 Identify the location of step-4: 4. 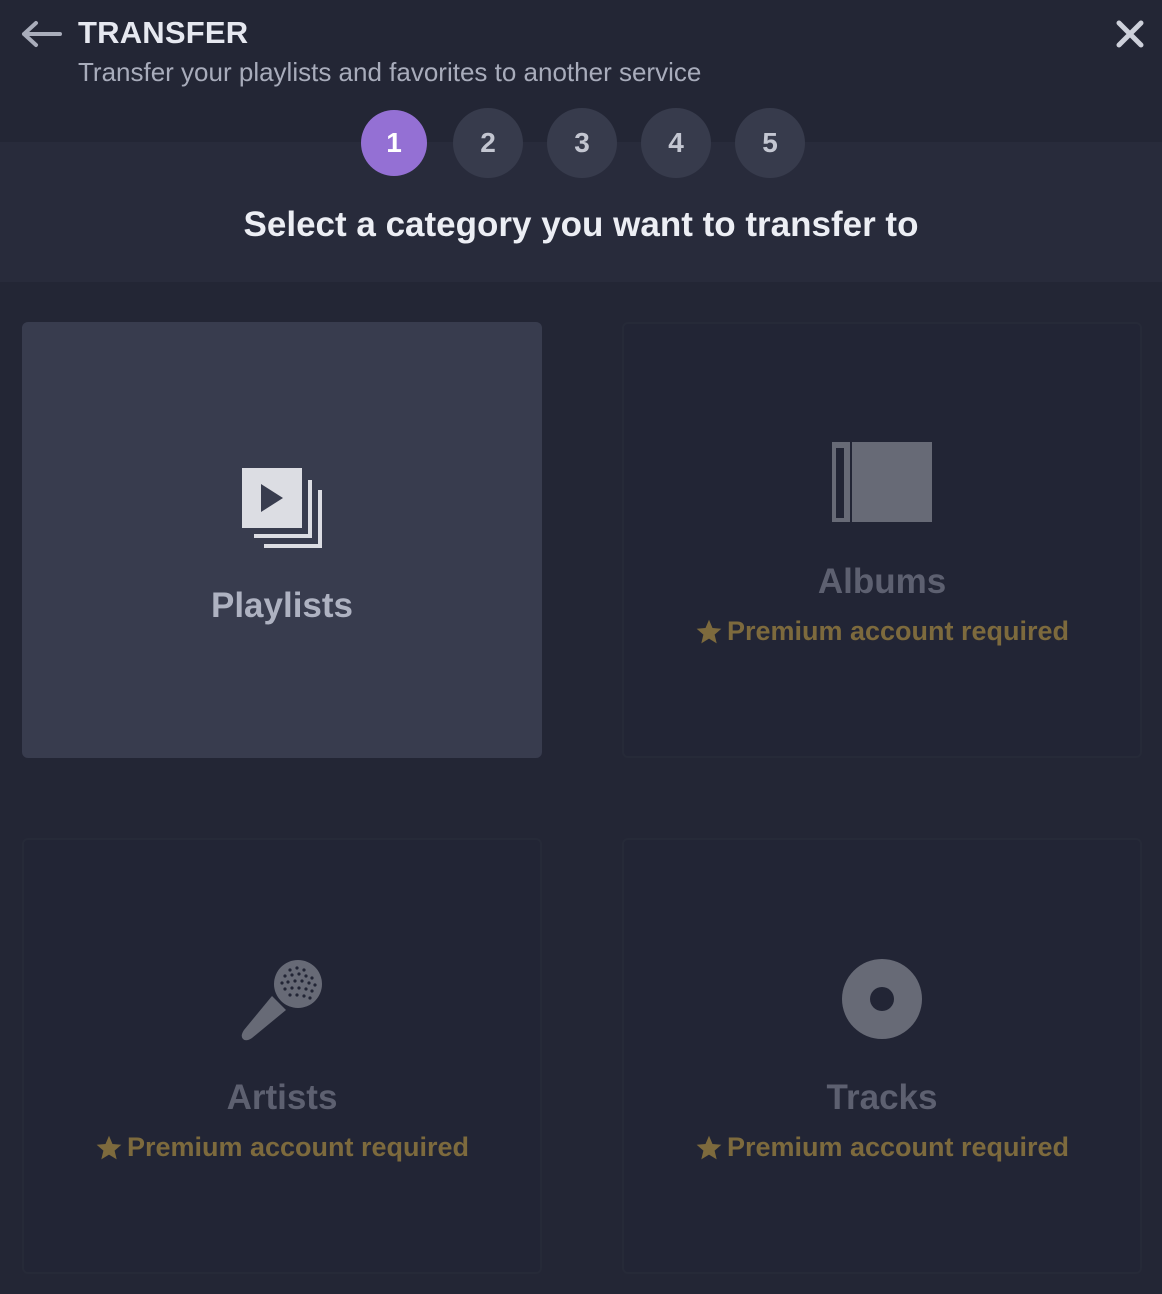
(676, 143).